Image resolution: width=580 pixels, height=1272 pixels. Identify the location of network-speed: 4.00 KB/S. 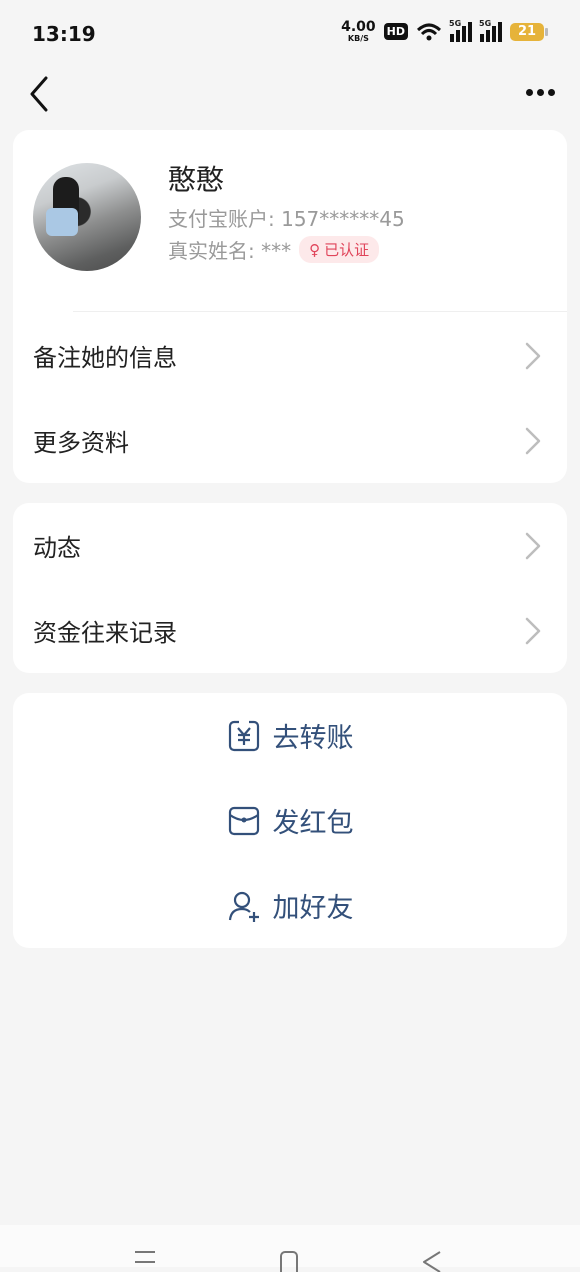
(358, 31).